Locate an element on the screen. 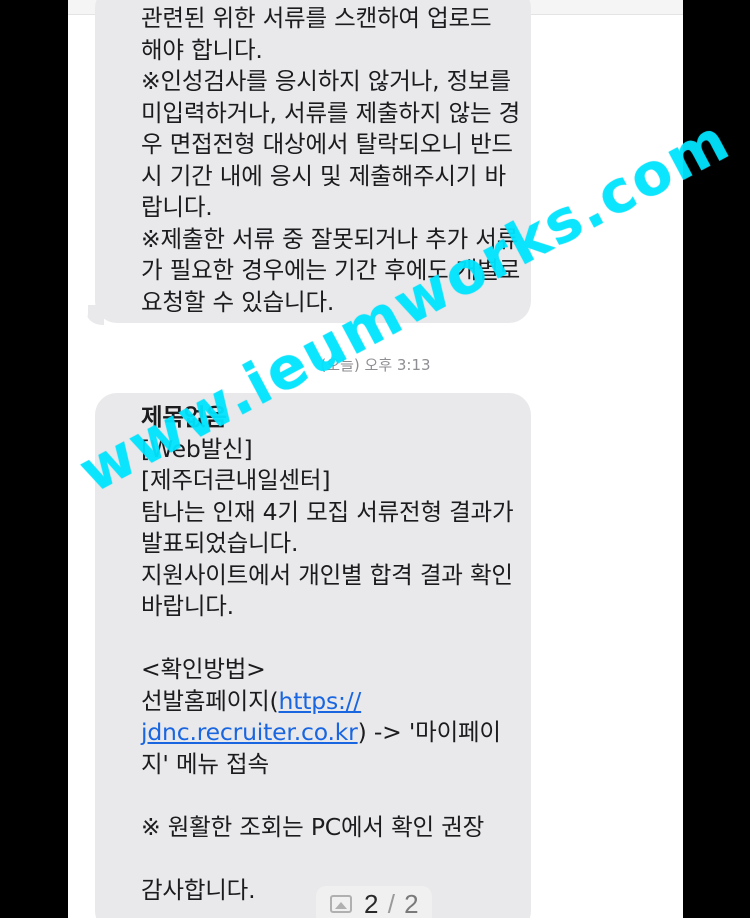 The width and height of the screenshot is (750, 918). message-line: 시 기간 내에 응시 및 제출해주시기 바 is located at coordinates (323, 175).